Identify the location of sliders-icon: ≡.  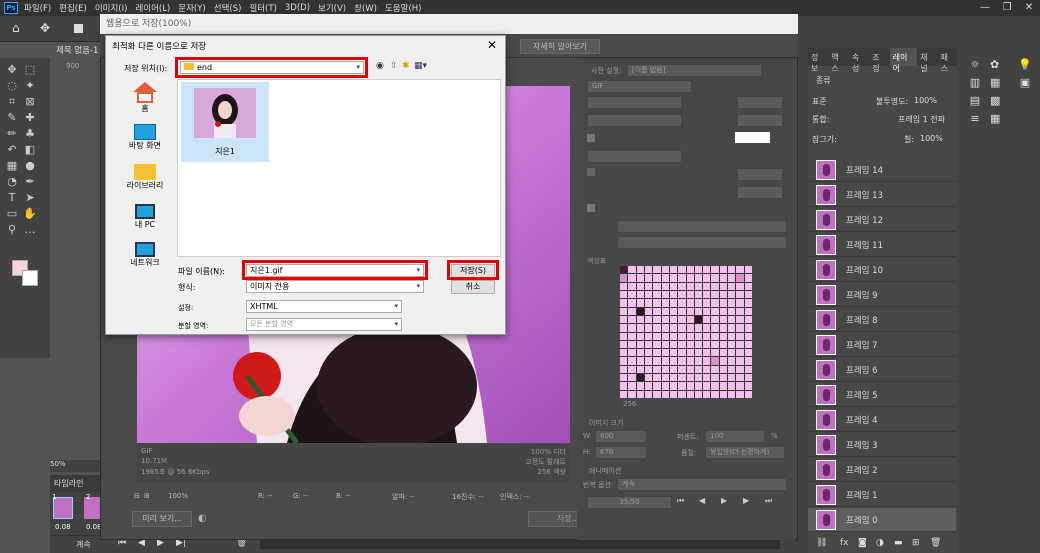
(975, 121).